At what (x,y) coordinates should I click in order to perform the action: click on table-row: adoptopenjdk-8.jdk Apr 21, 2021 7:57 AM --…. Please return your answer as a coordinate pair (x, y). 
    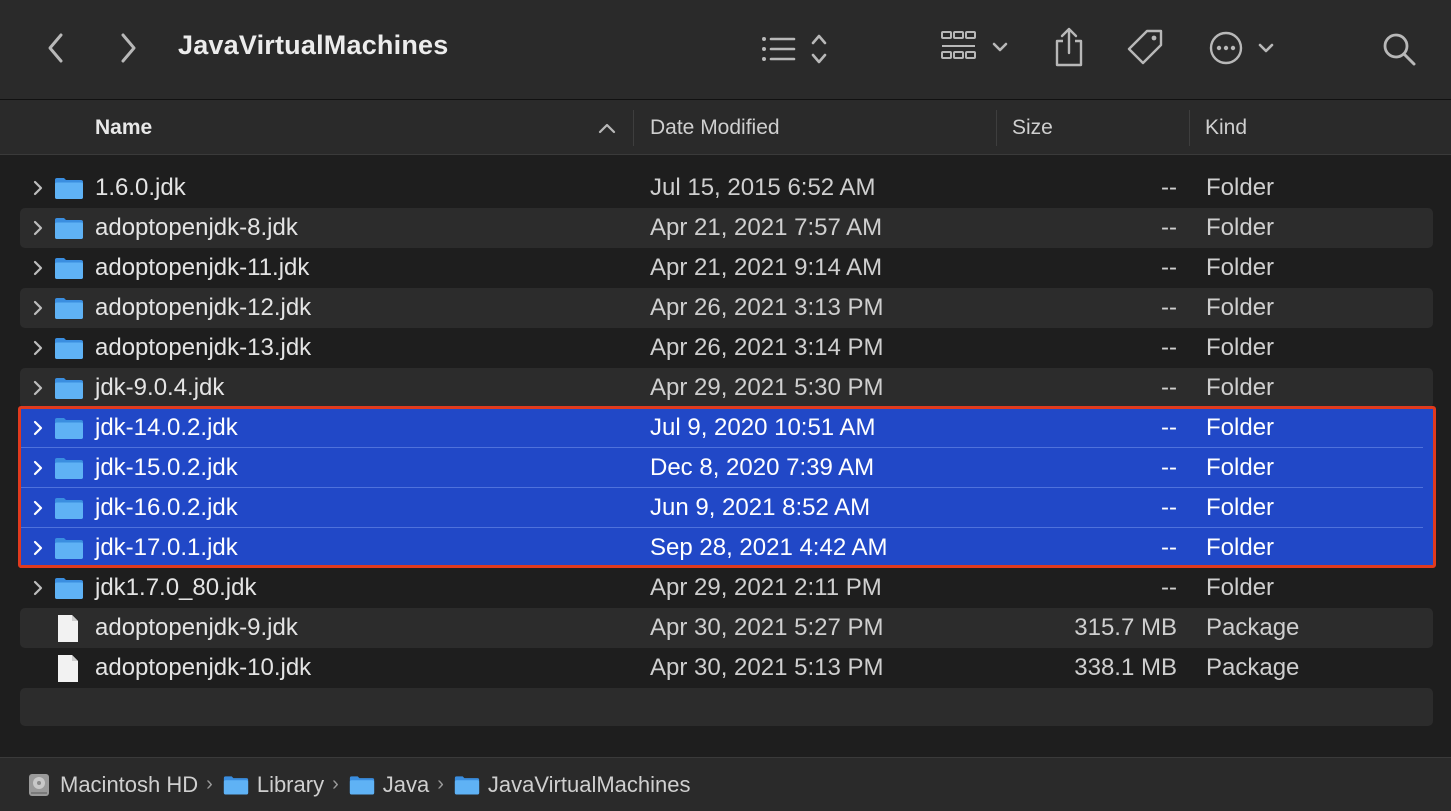
    Looking at the image, I should click on (726, 228).